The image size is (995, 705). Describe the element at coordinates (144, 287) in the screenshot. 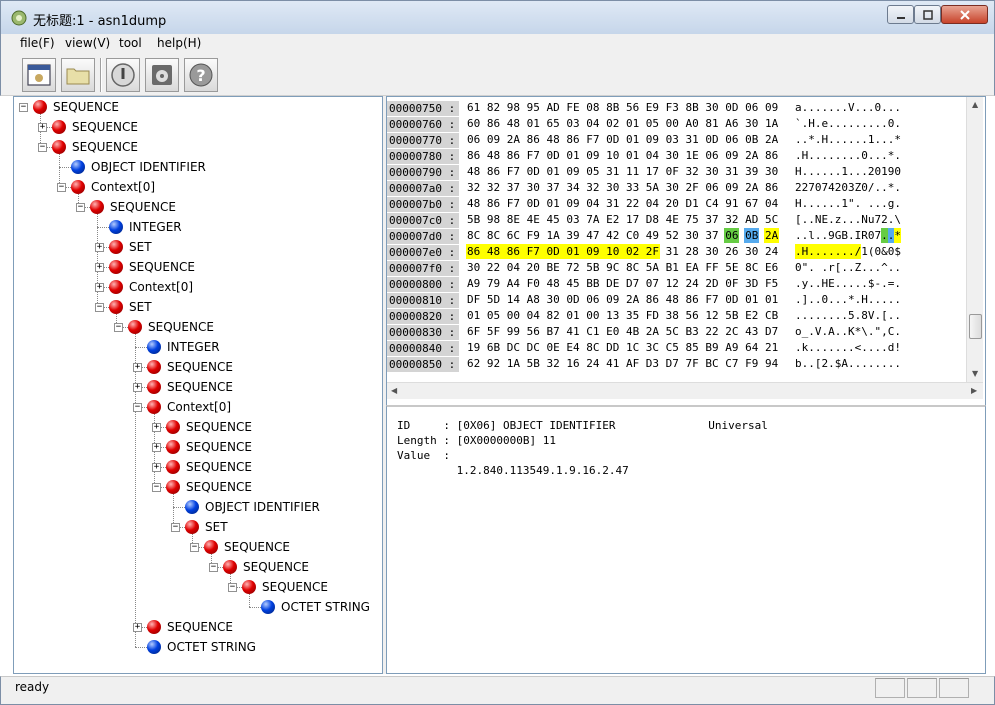

I see `tree-node: + Context[0]` at that location.